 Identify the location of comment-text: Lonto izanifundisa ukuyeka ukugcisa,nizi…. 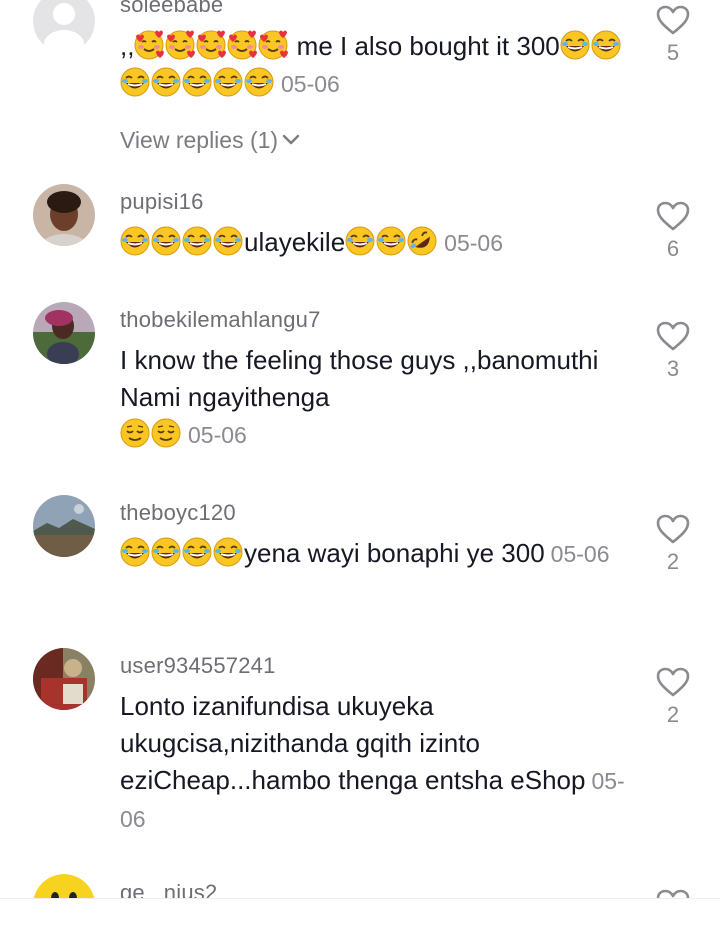
(372, 763).